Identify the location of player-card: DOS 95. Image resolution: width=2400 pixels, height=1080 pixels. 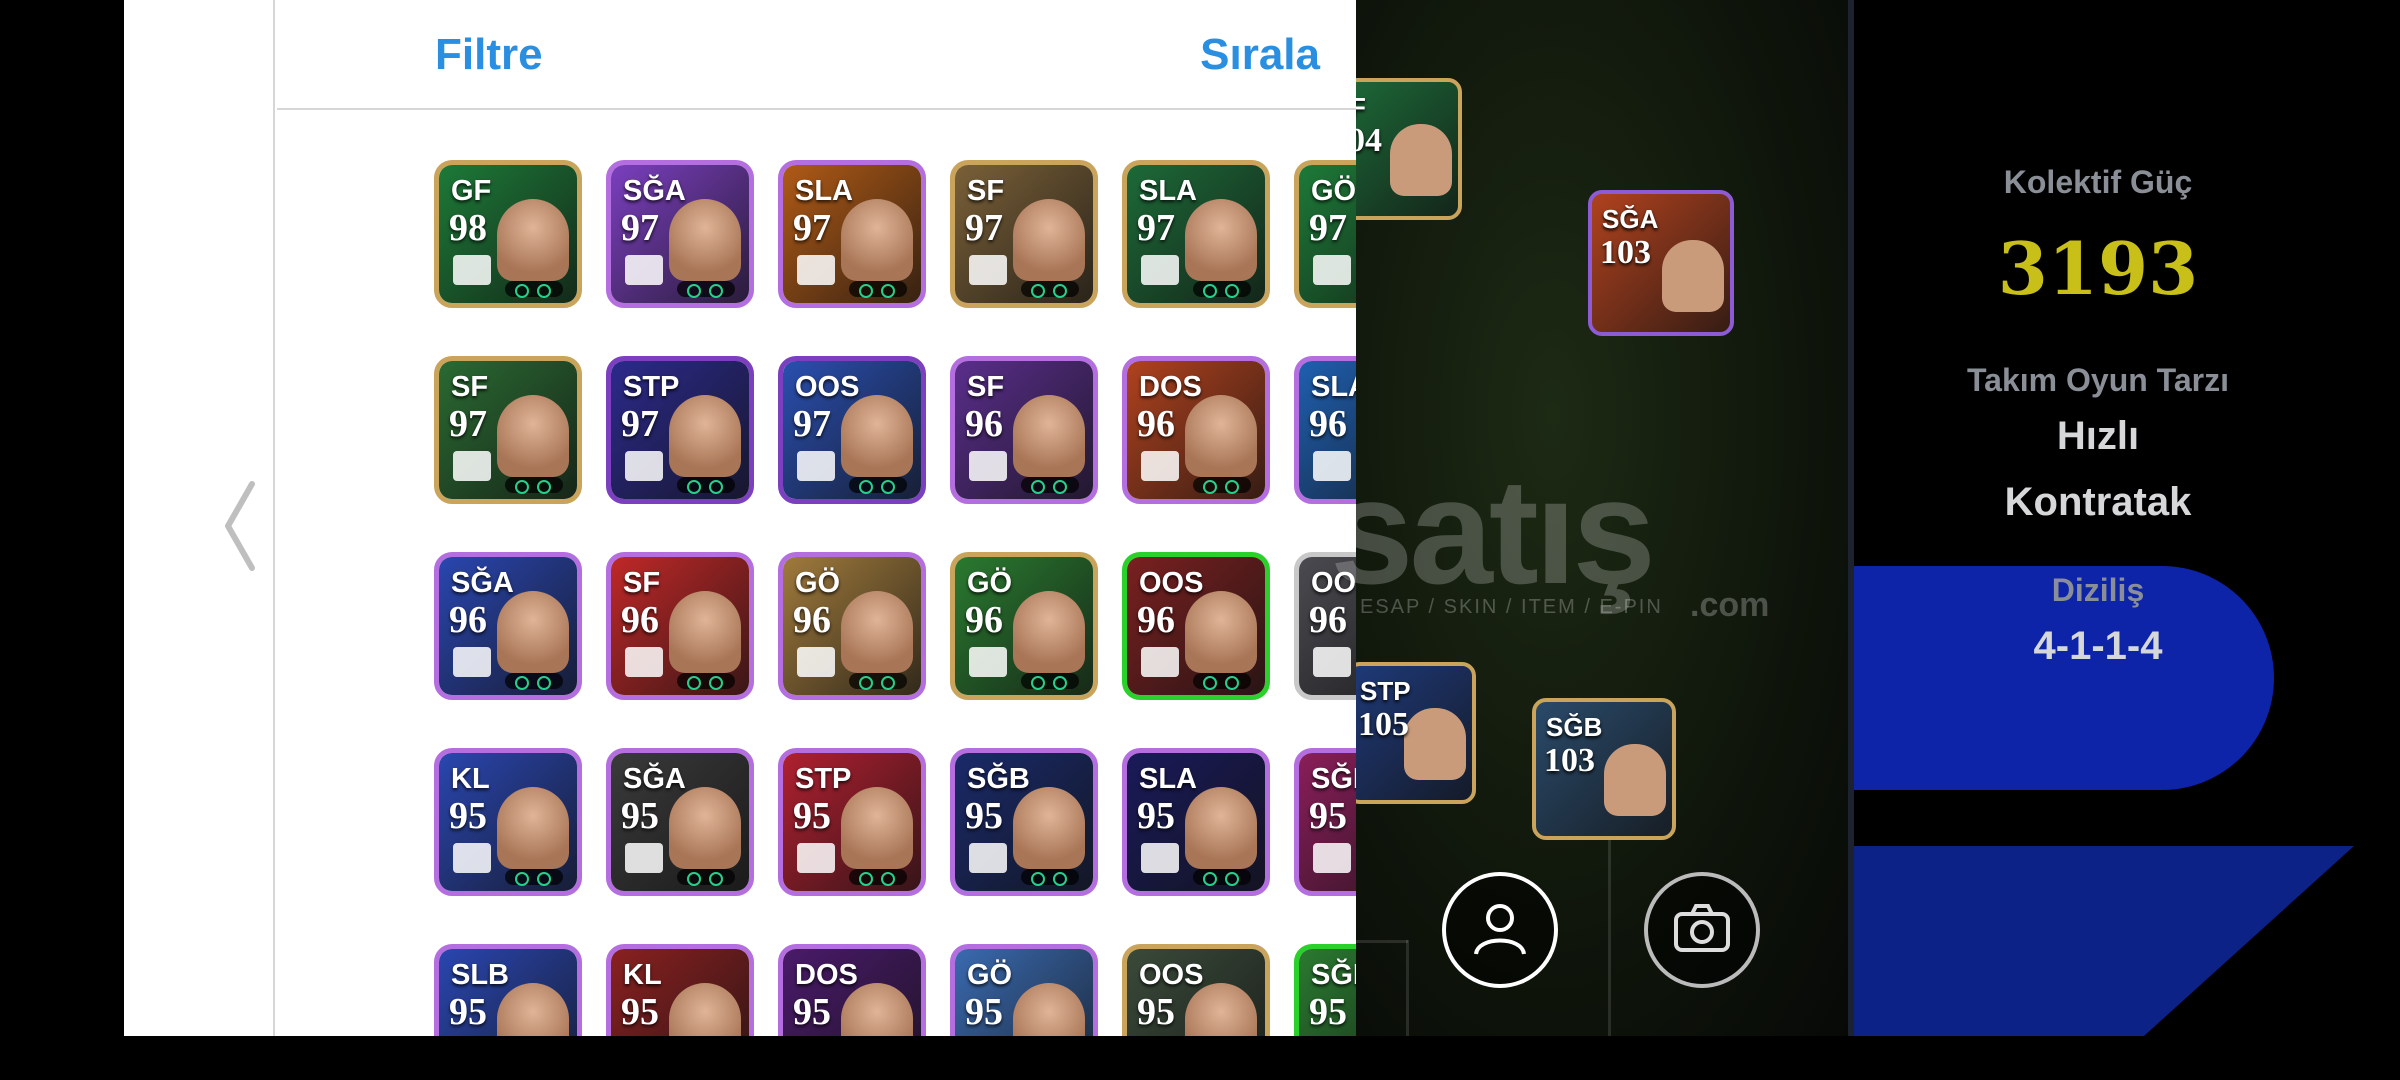
(852, 990).